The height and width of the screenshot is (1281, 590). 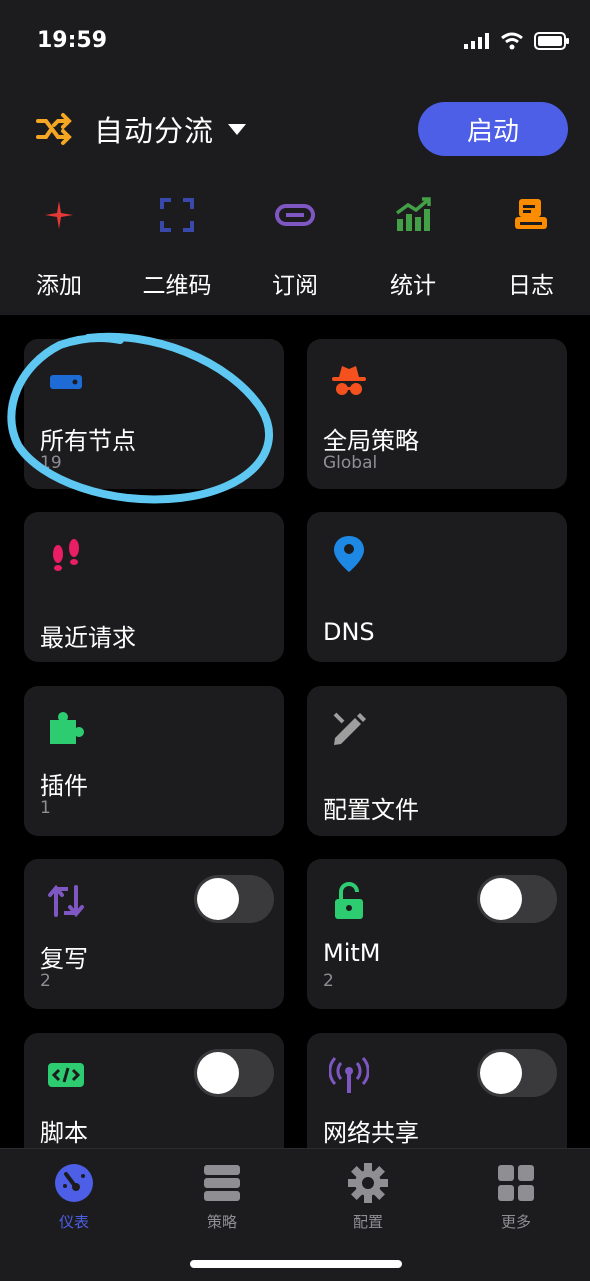 What do you see at coordinates (45, 808) in the screenshot?
I see `card-count: 1` at bounding box center [45, 808].